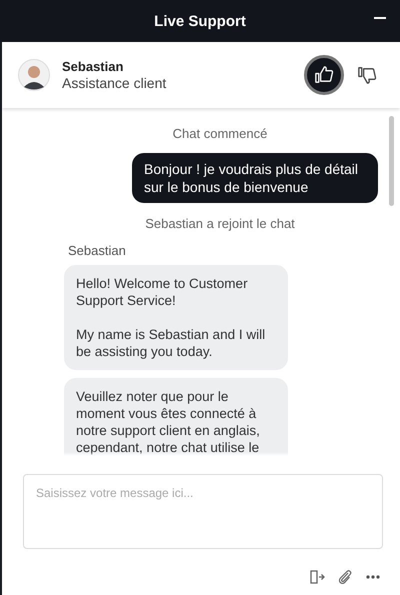 This screenshot has width=400, height=595. What do you see at coordinates (34, 75) in the screenshot?
I see `avatar-icon` at bounding box center [34, 75].